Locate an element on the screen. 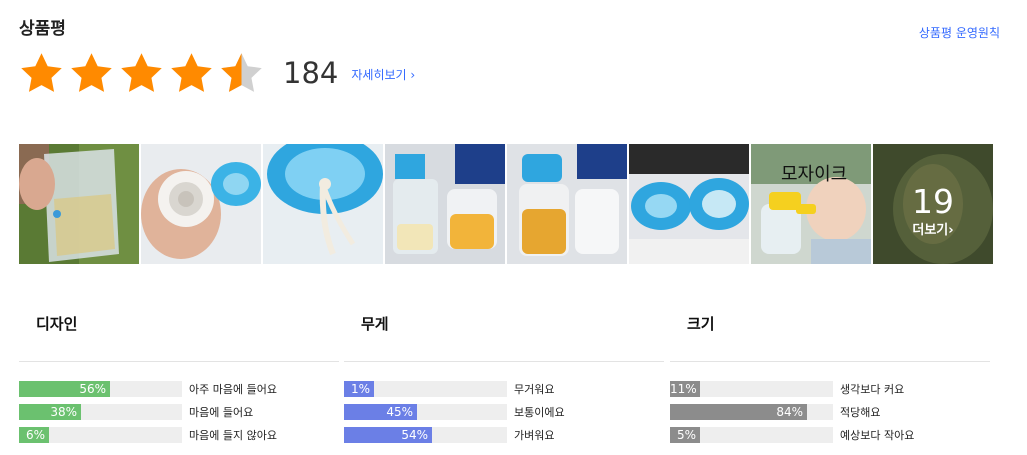  survey-bar: 6% is located at coordinates (100, 434).